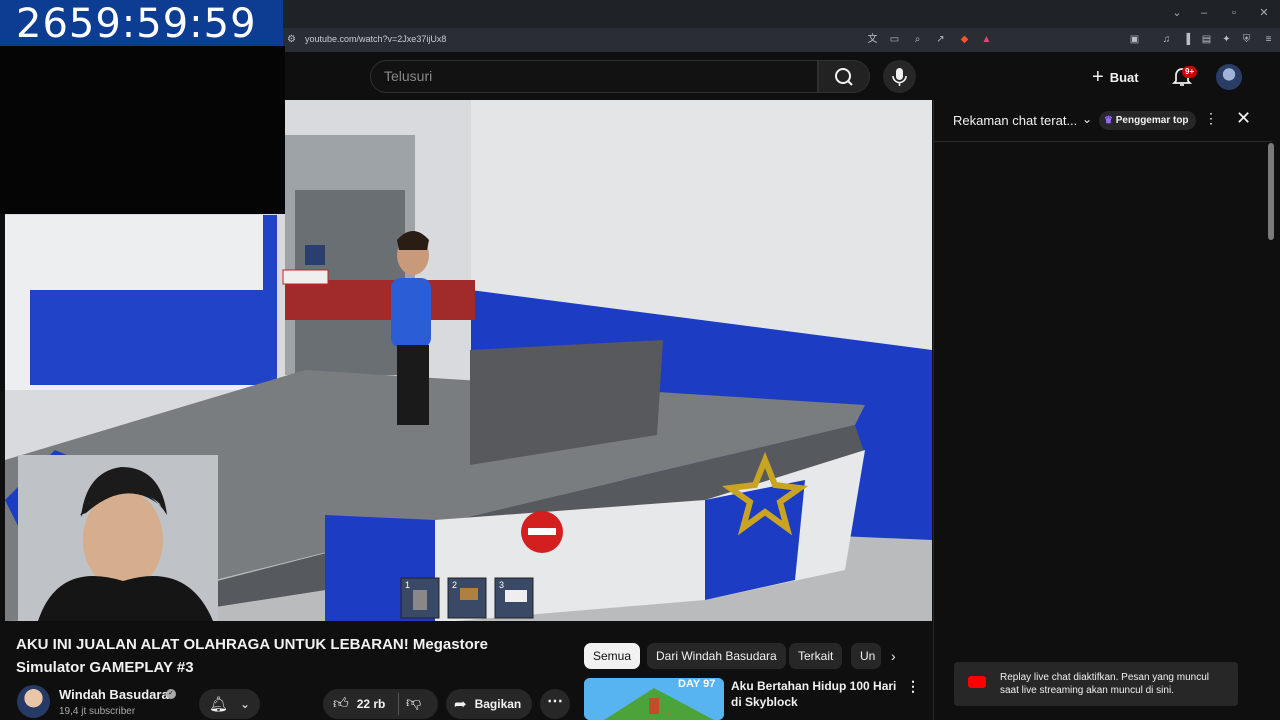 This screenshot has width=1280, height=720. What do you see at coordinates (114, 694) in the screenshot?
I see `channel-name: Windah Basudara` at bounding box center [114, 694].